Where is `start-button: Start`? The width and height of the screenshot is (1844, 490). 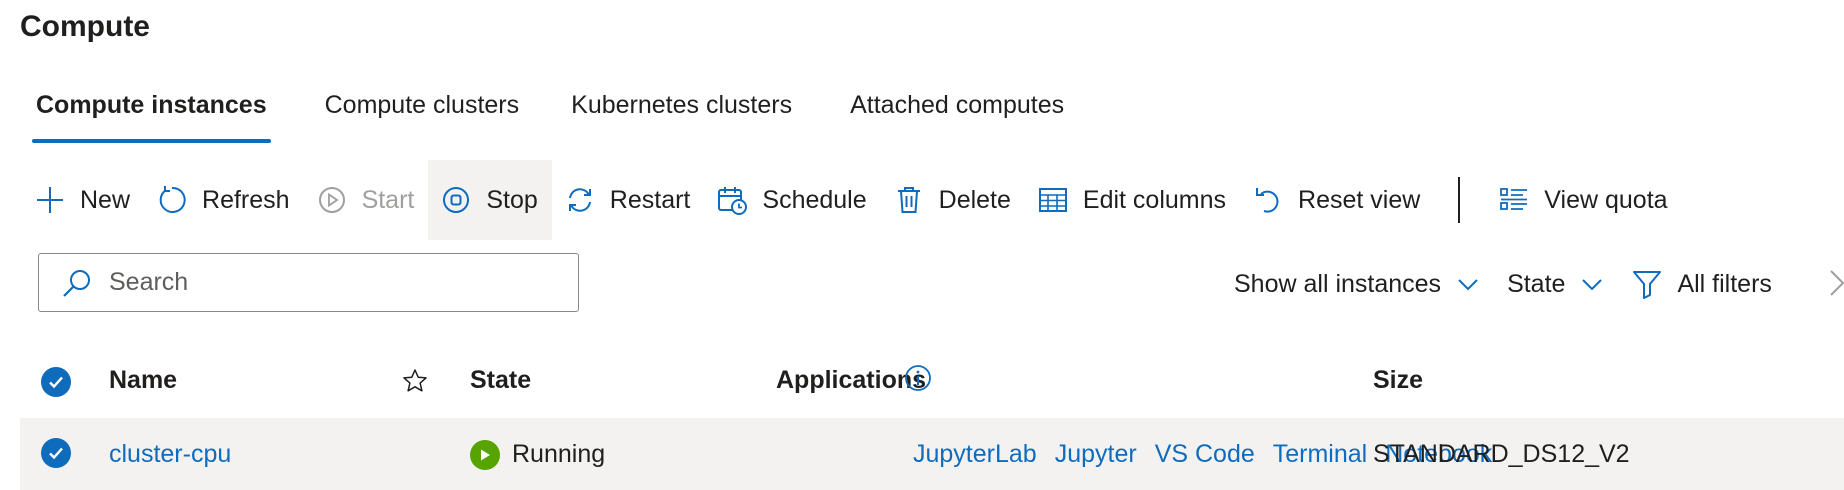
start-button: Start is located at coordinates (366, 200).